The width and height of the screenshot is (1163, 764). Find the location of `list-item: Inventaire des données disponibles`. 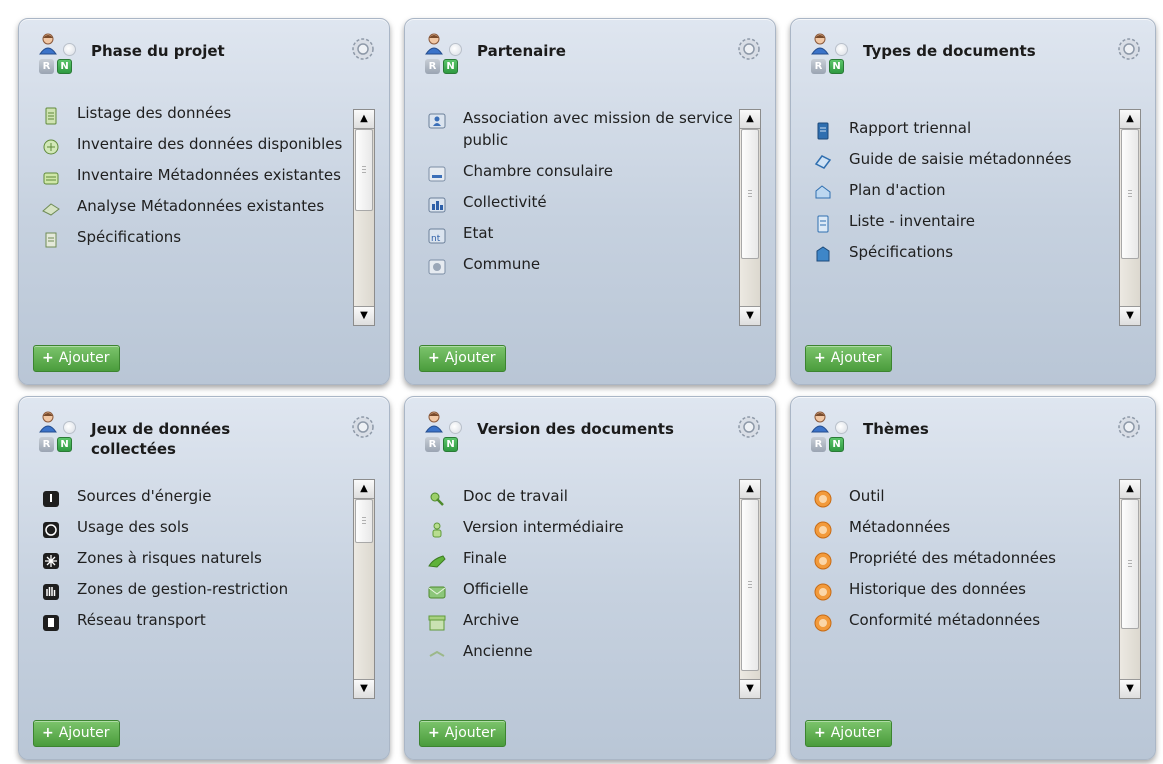

list-item: Inventaire des données disponibles is located at coordinates (190, 144).